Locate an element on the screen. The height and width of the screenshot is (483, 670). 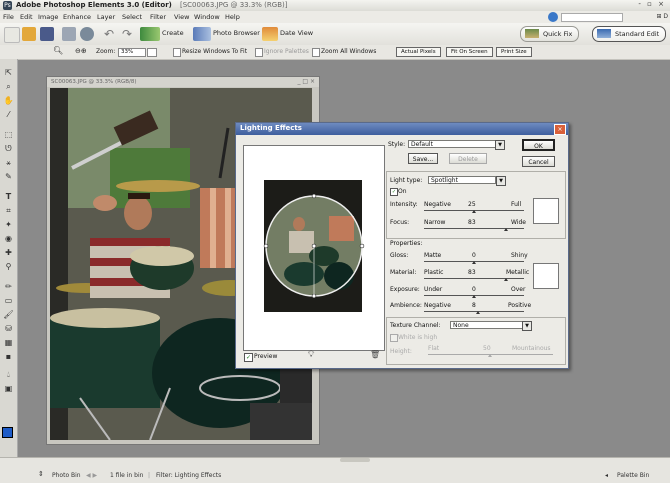
hand-tool-icon: ✋ is located at coordinates (8, 100).